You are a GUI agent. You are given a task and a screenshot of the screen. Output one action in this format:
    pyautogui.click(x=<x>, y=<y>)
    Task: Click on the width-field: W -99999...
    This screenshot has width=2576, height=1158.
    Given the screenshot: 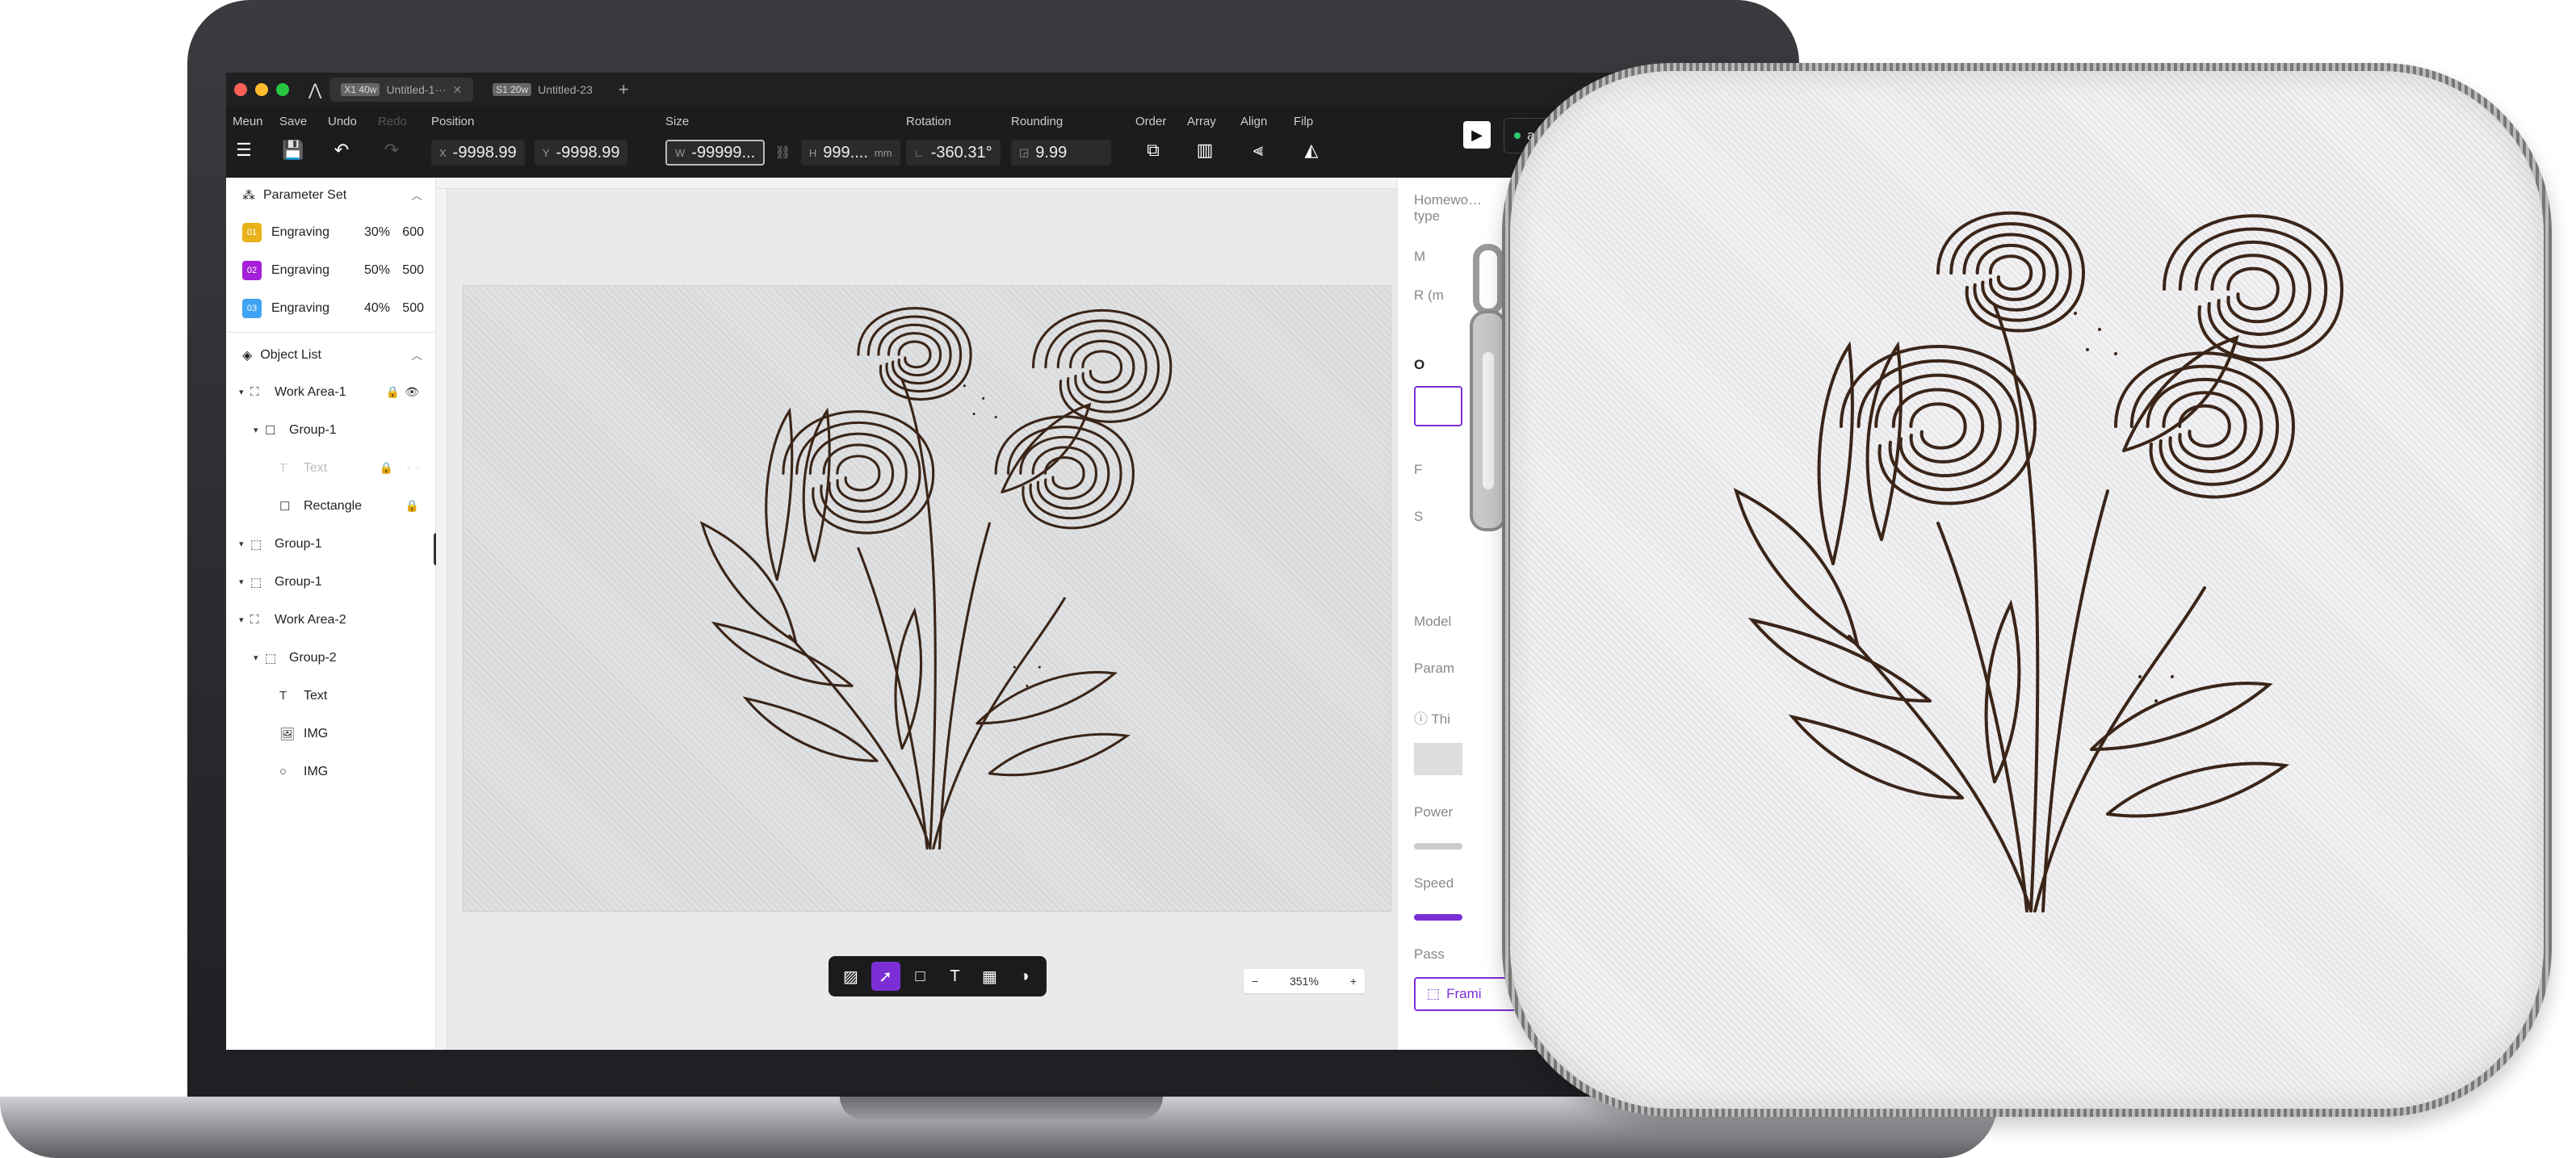 What is the action you would take?
    pyautogui.click(x=715, y=153)
    